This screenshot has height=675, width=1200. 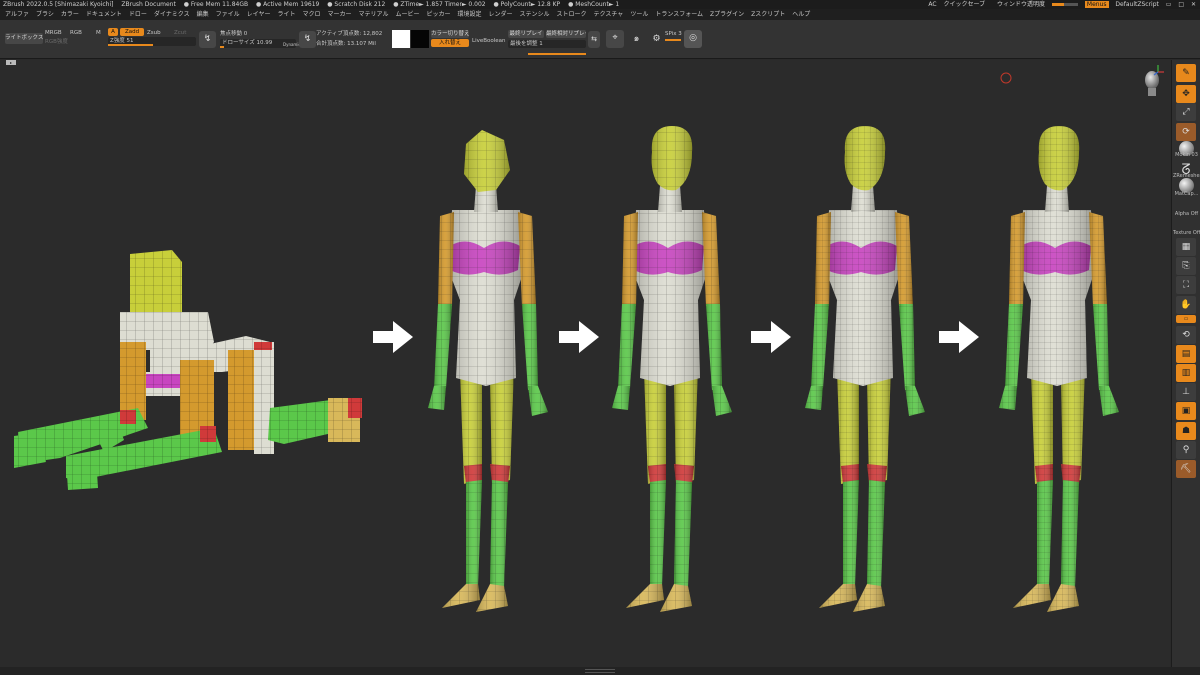 What do you see at coordinates (600, 671) in the screenshot?
I see `tray-handle` at bounding box center [600, 671].